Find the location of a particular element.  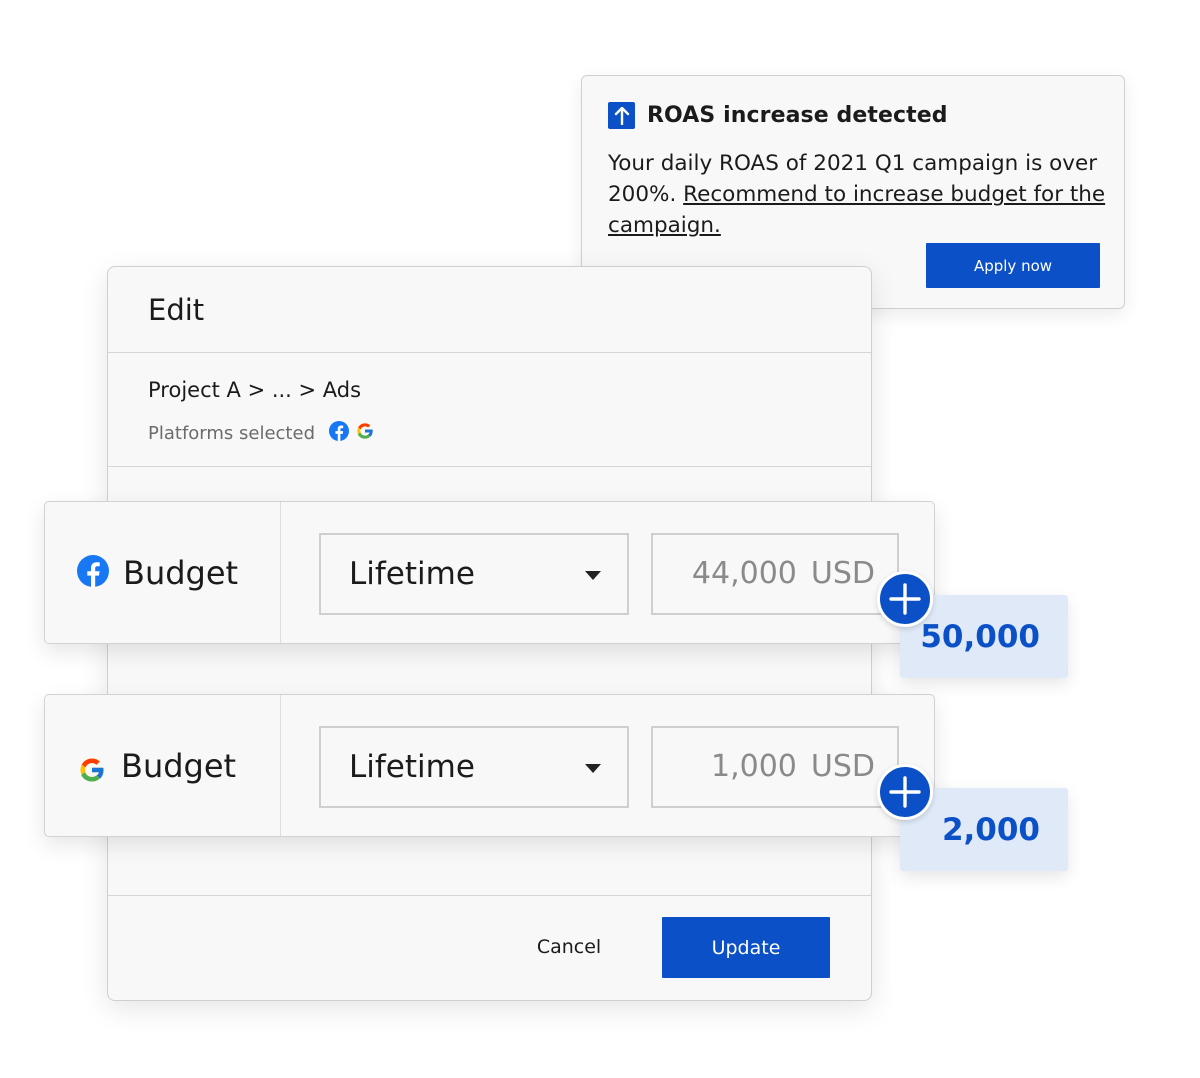

arrow-up-icon is located at coordinates (621, 115).